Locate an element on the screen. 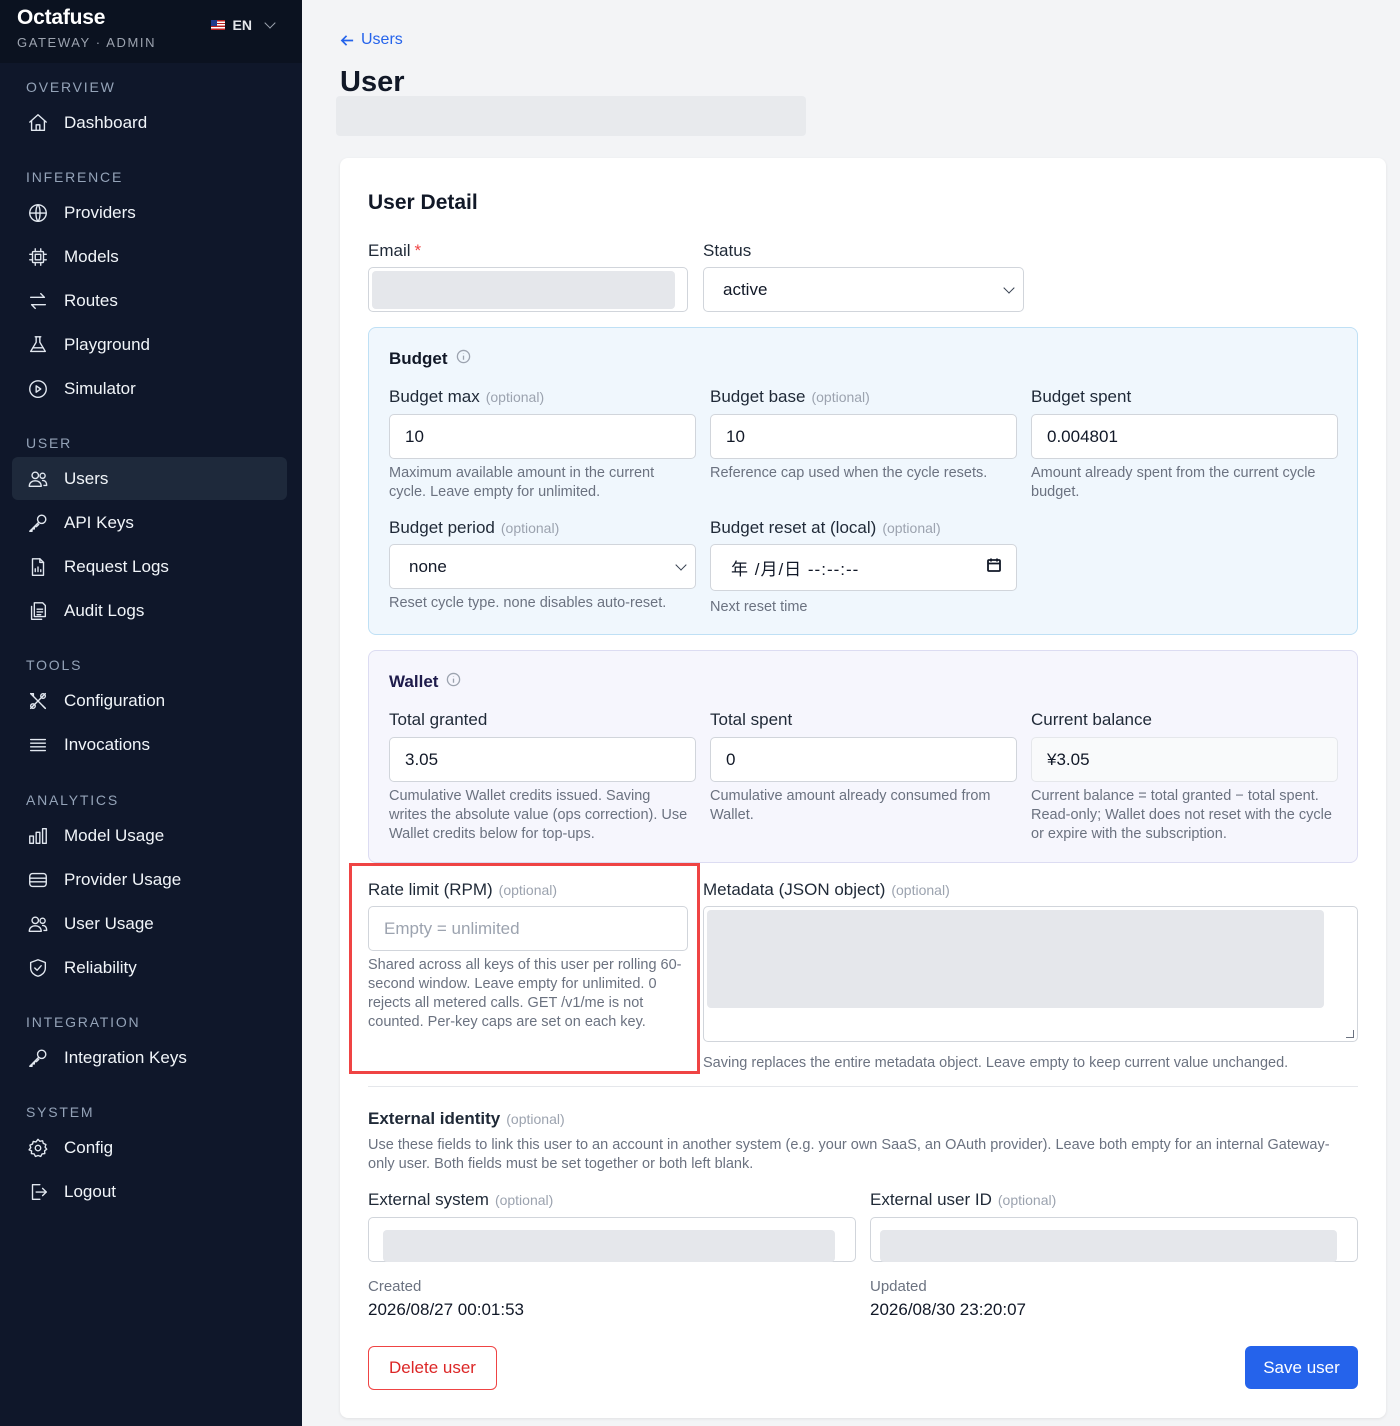  sidebar-item-provider-usage: Provider Usage is located at coordinates (149, 879).